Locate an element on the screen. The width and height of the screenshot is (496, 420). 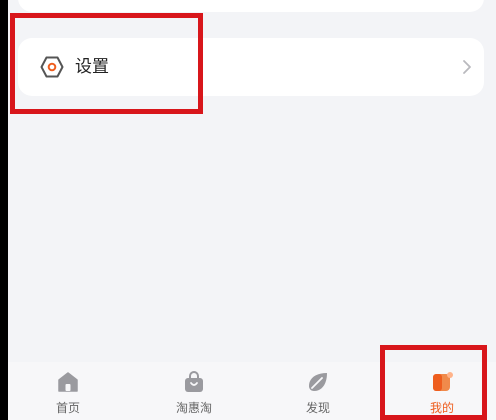
leaf-icon is located at coordinates (318, 382).